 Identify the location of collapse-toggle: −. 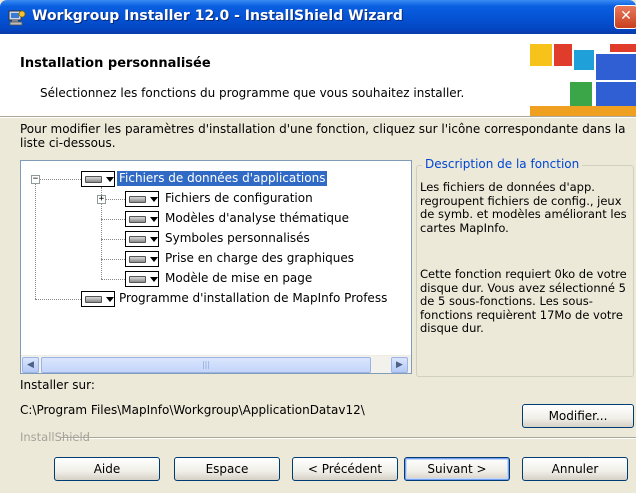
(35, 179).